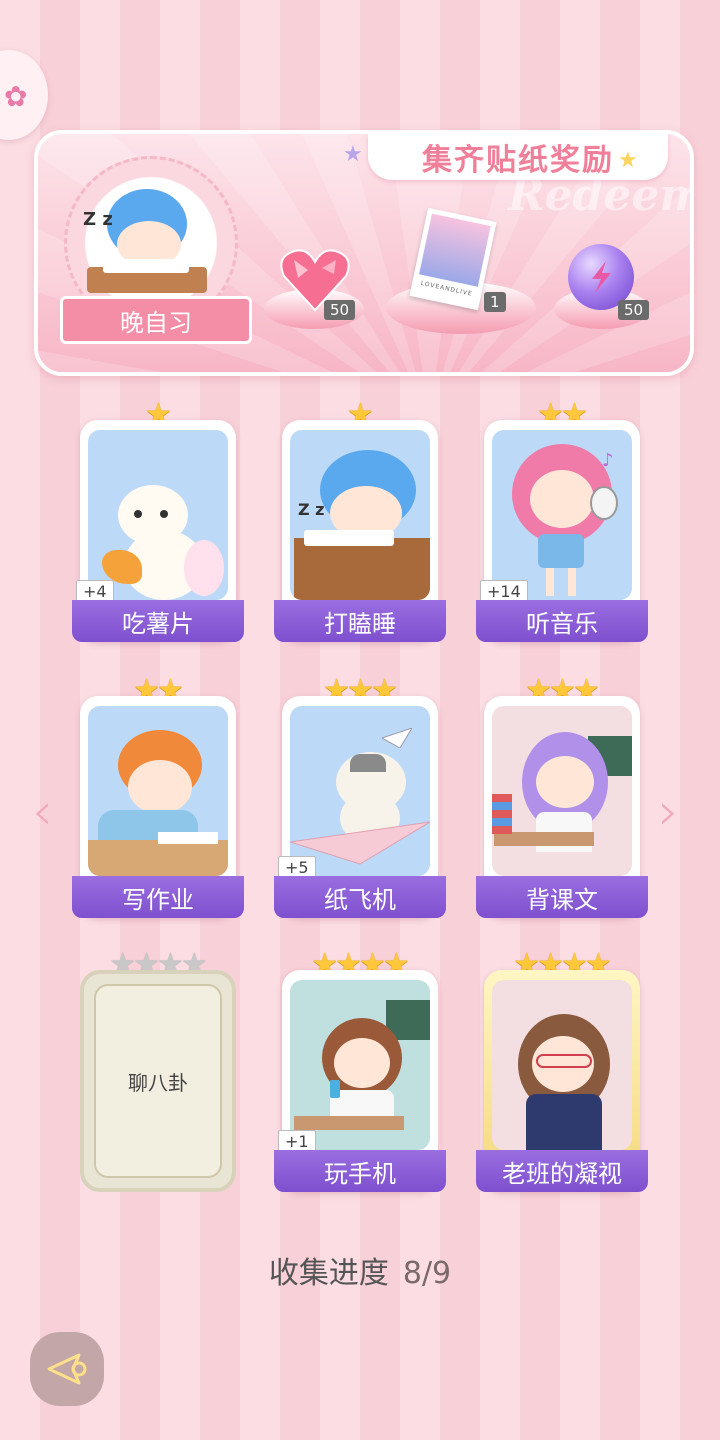 The width and height of the screenshot is (720, 1440). What do you see at coordinates (360, 1171) in the screenshot?
I see `card-label: 玩手机` at bounding box center [360, 1171].